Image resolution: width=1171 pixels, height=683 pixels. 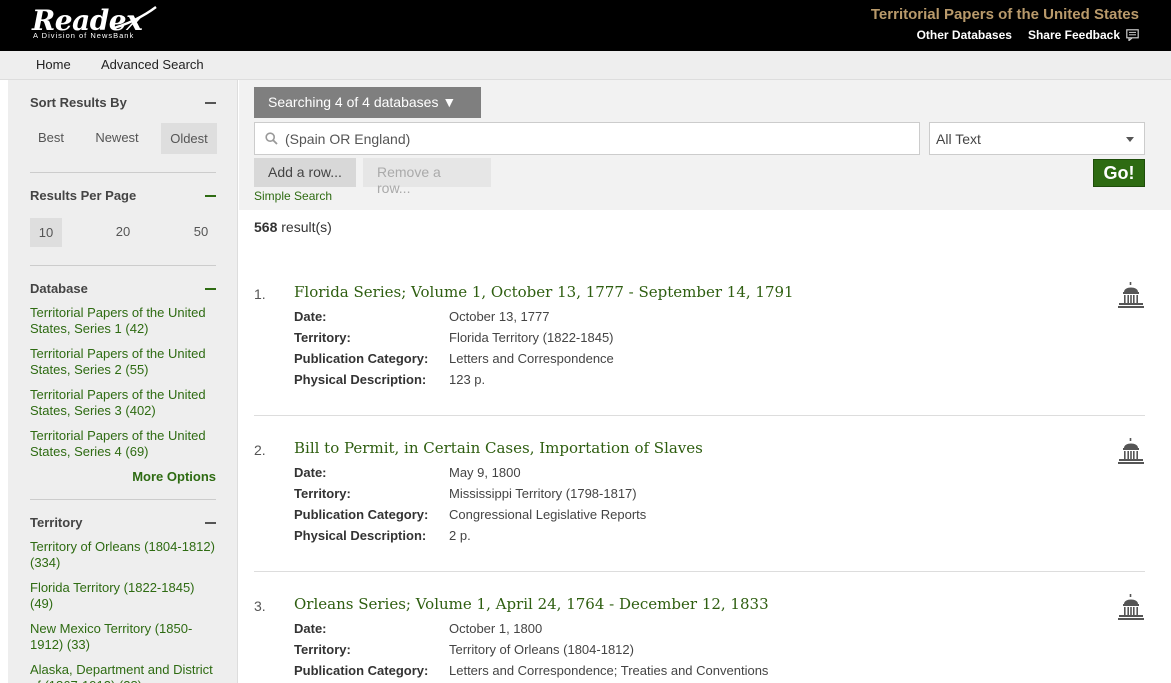 What do you see at coordinates (485, 472) in the screenshot?
I see `meta-value: May 9, 1800` at bounding box center [485, 472].